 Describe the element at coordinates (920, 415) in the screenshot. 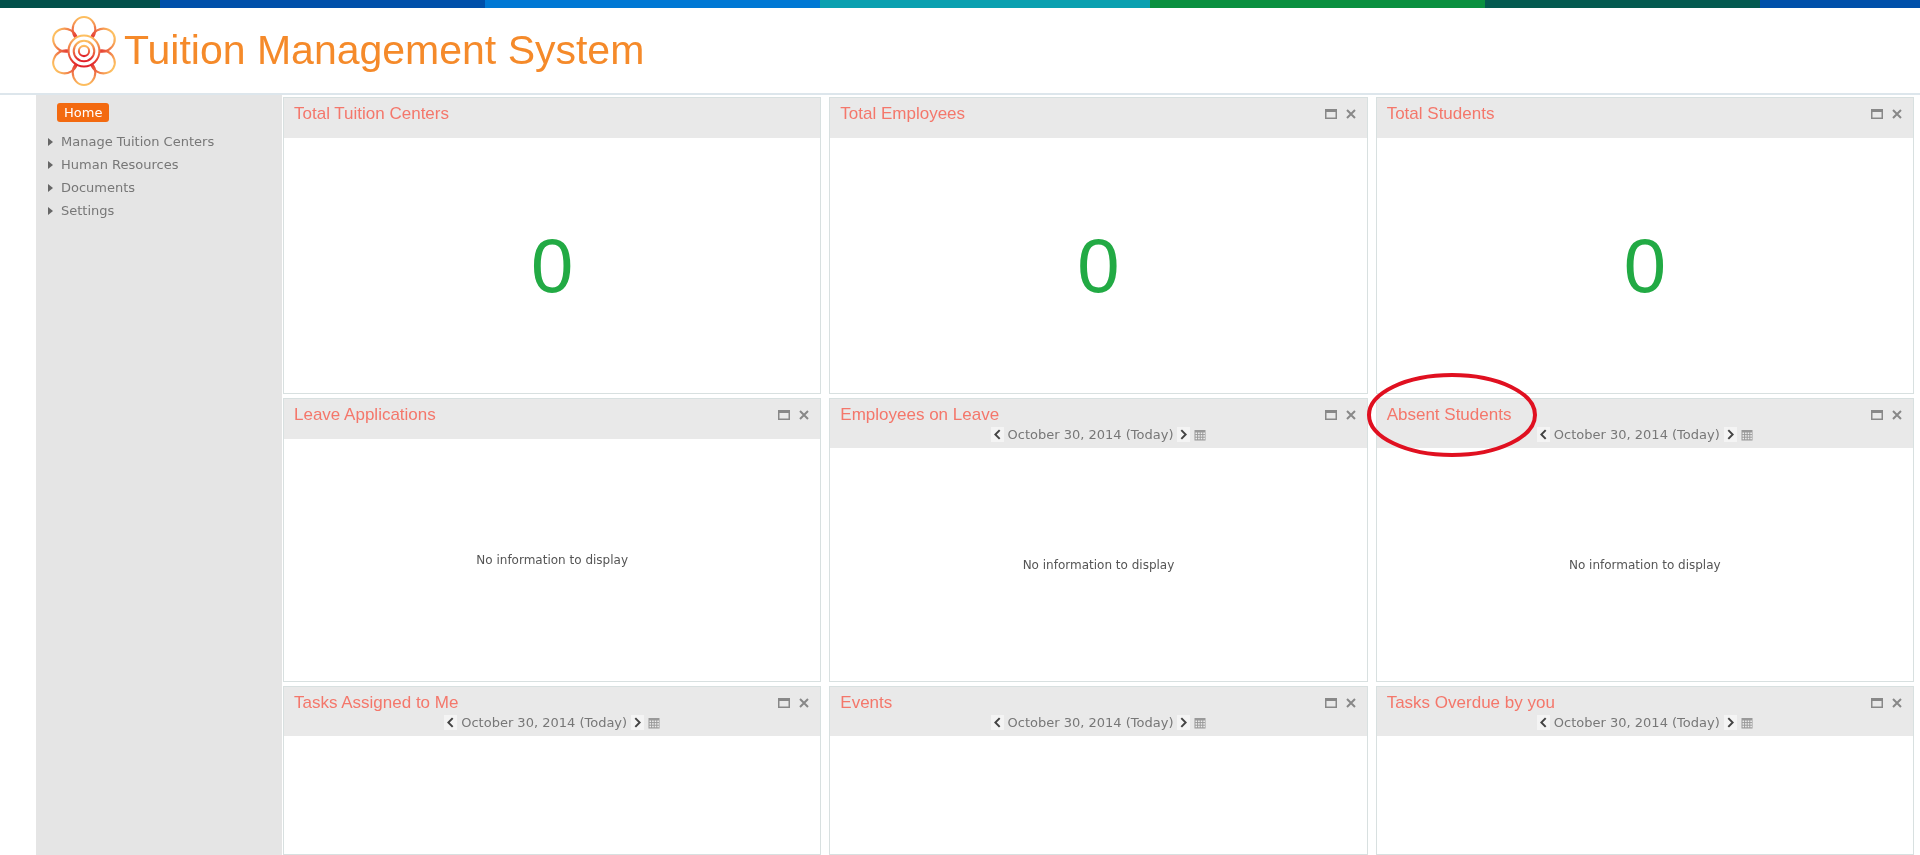

I see `widget-title: Employees on Leave` at that location.